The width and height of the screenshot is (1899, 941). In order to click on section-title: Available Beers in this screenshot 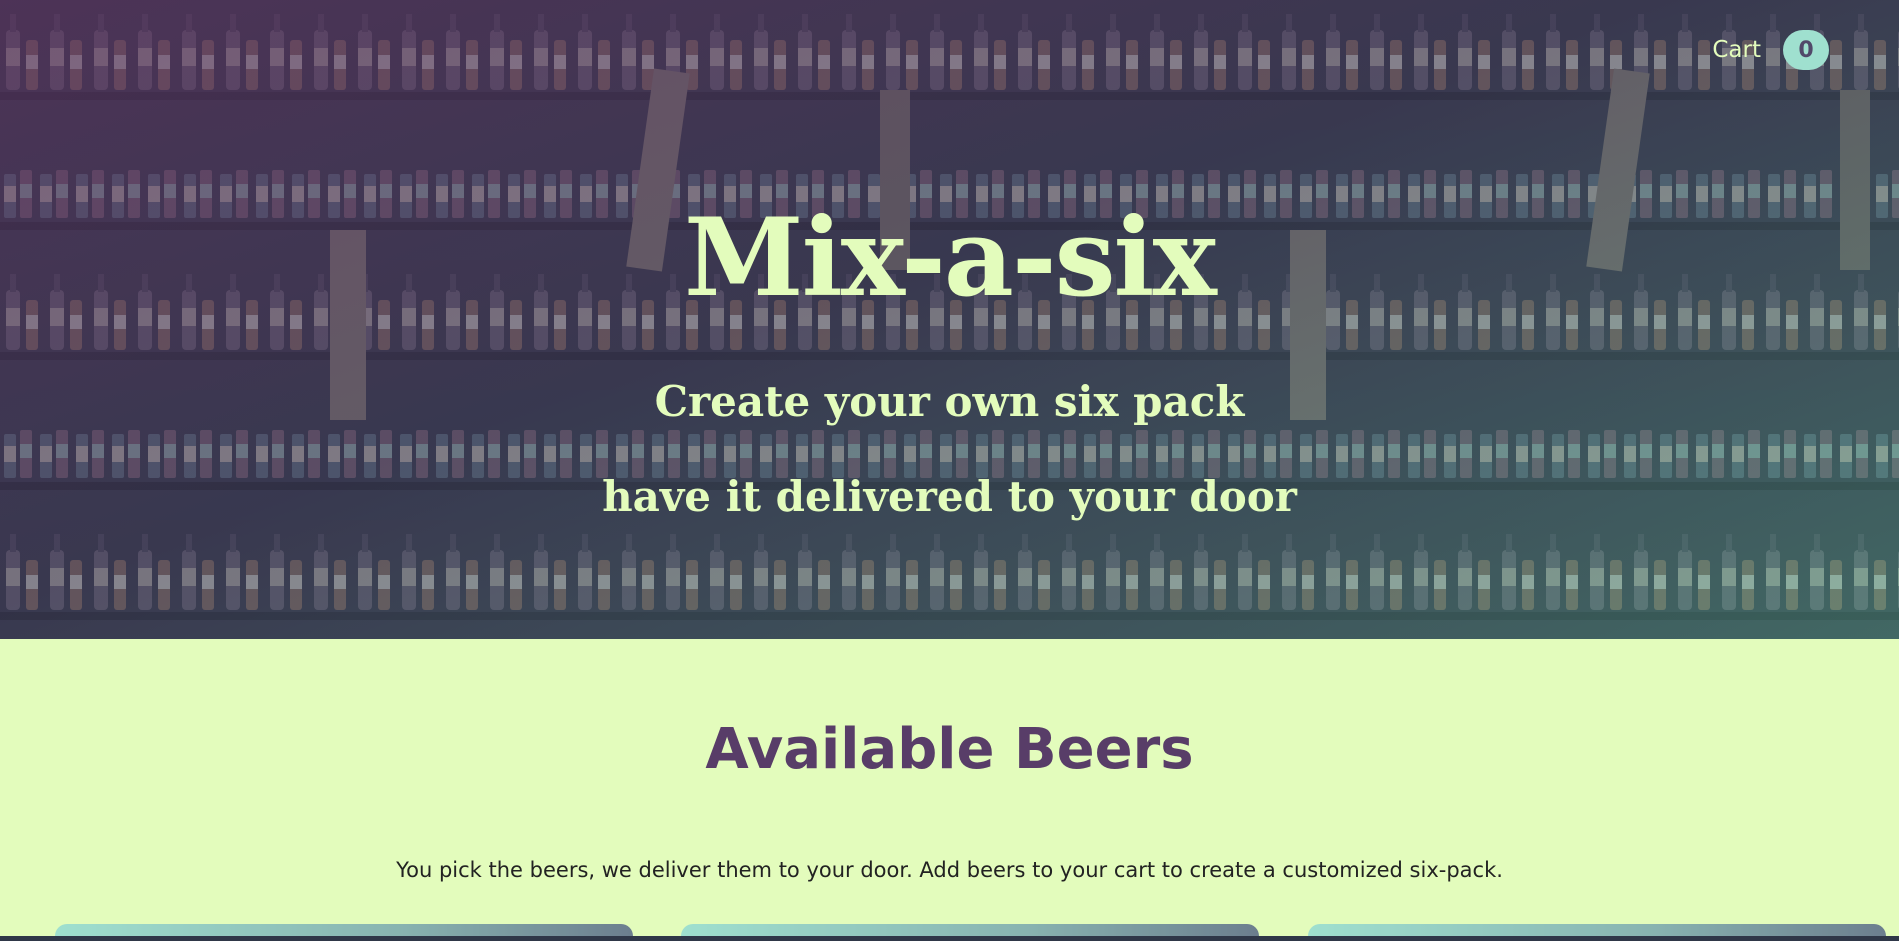, I will do `click(949, 749)`.